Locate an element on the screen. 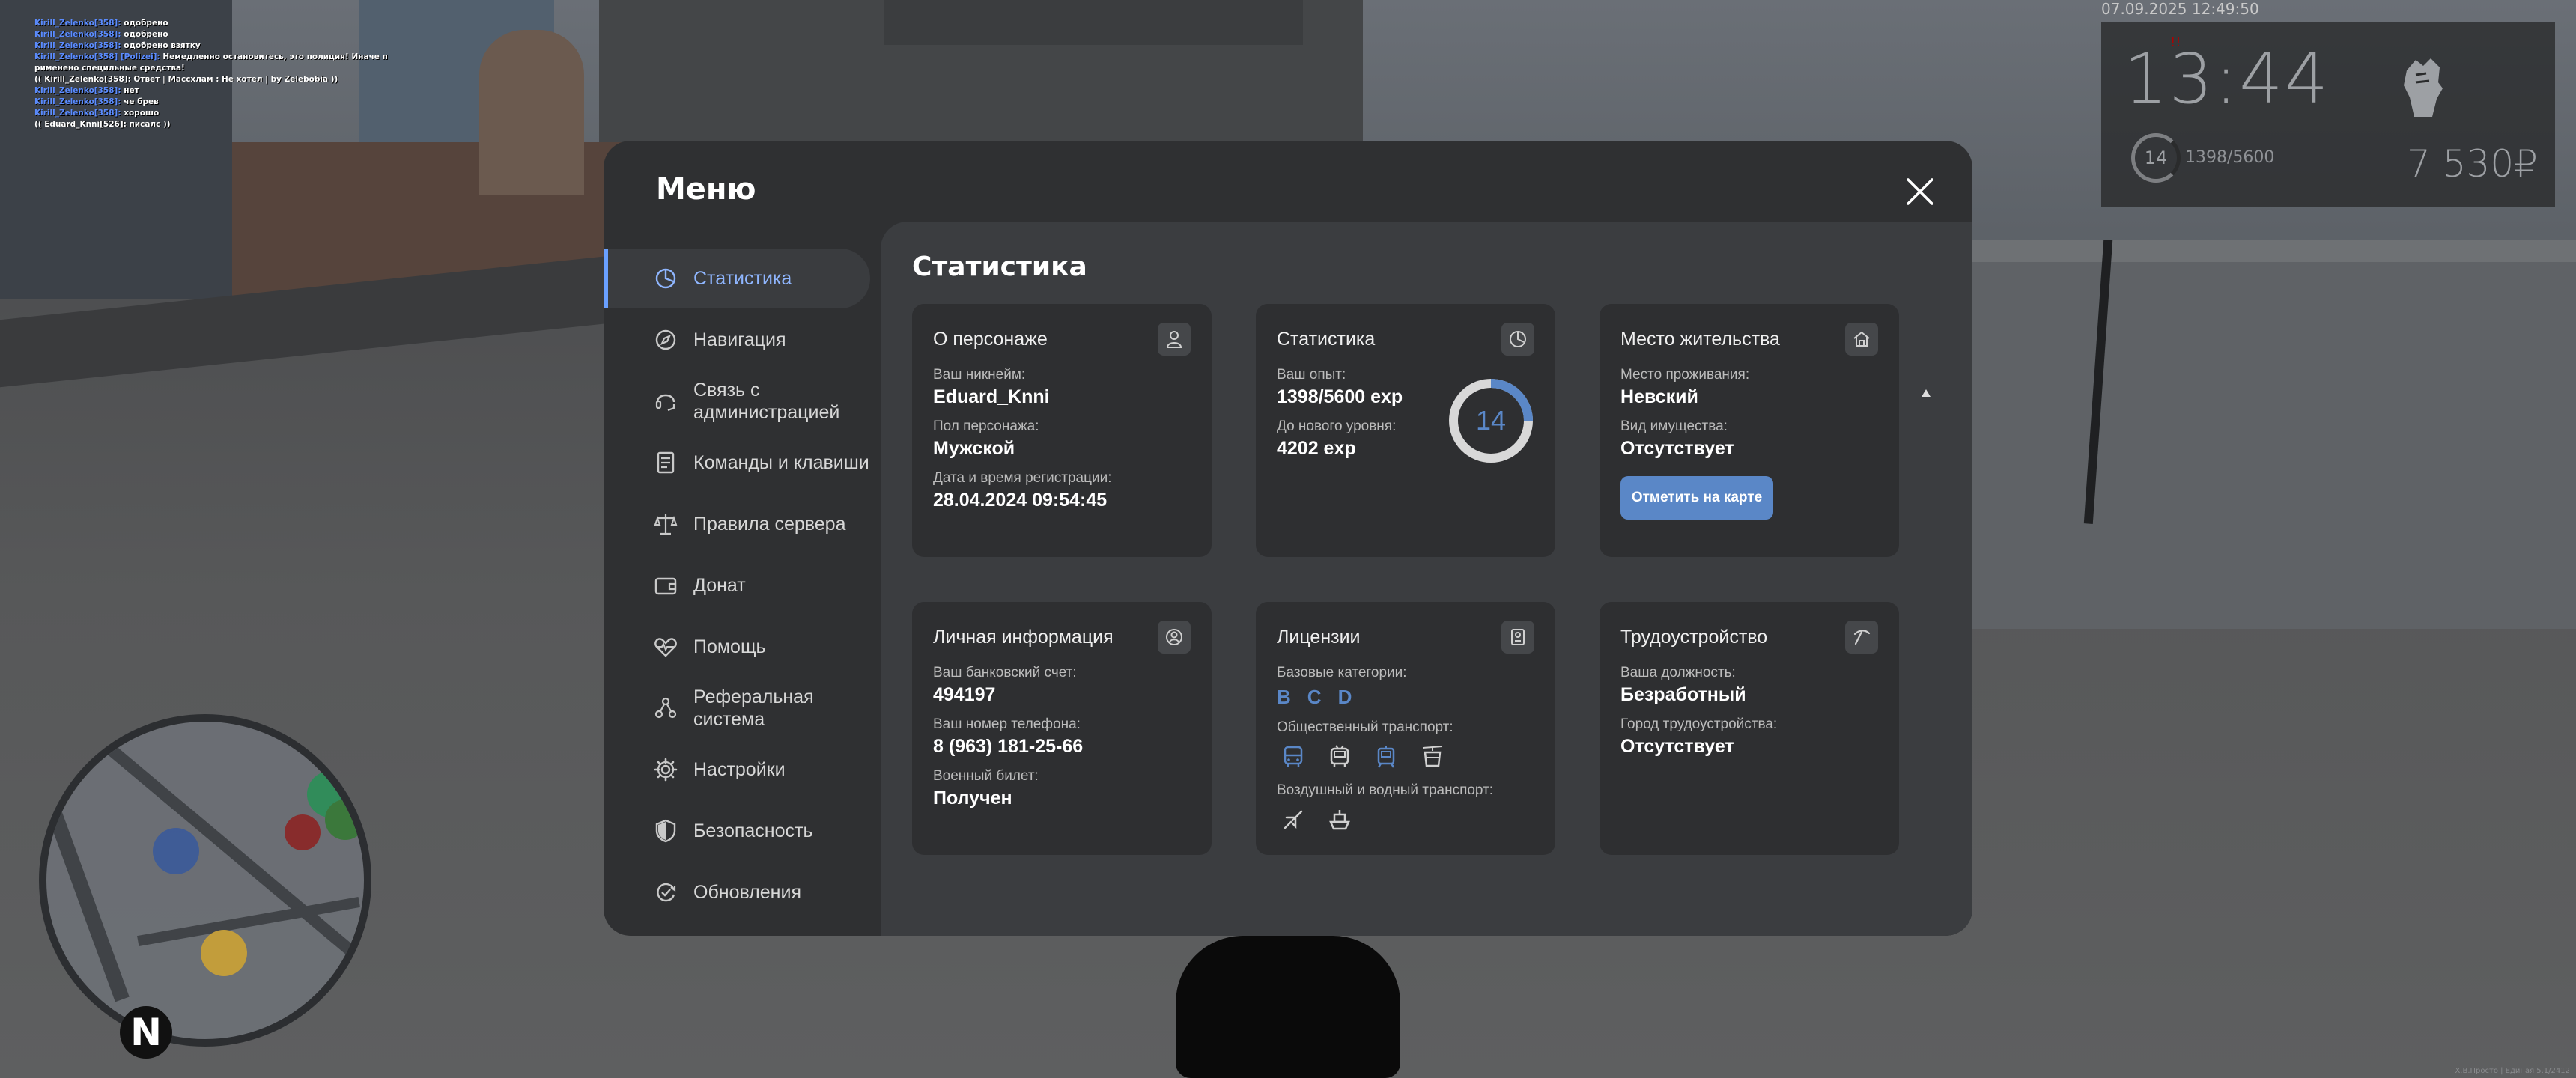 This screenshot has width=2576, height=1078. level-ring: 14 is located at coordinates (1491, 421).